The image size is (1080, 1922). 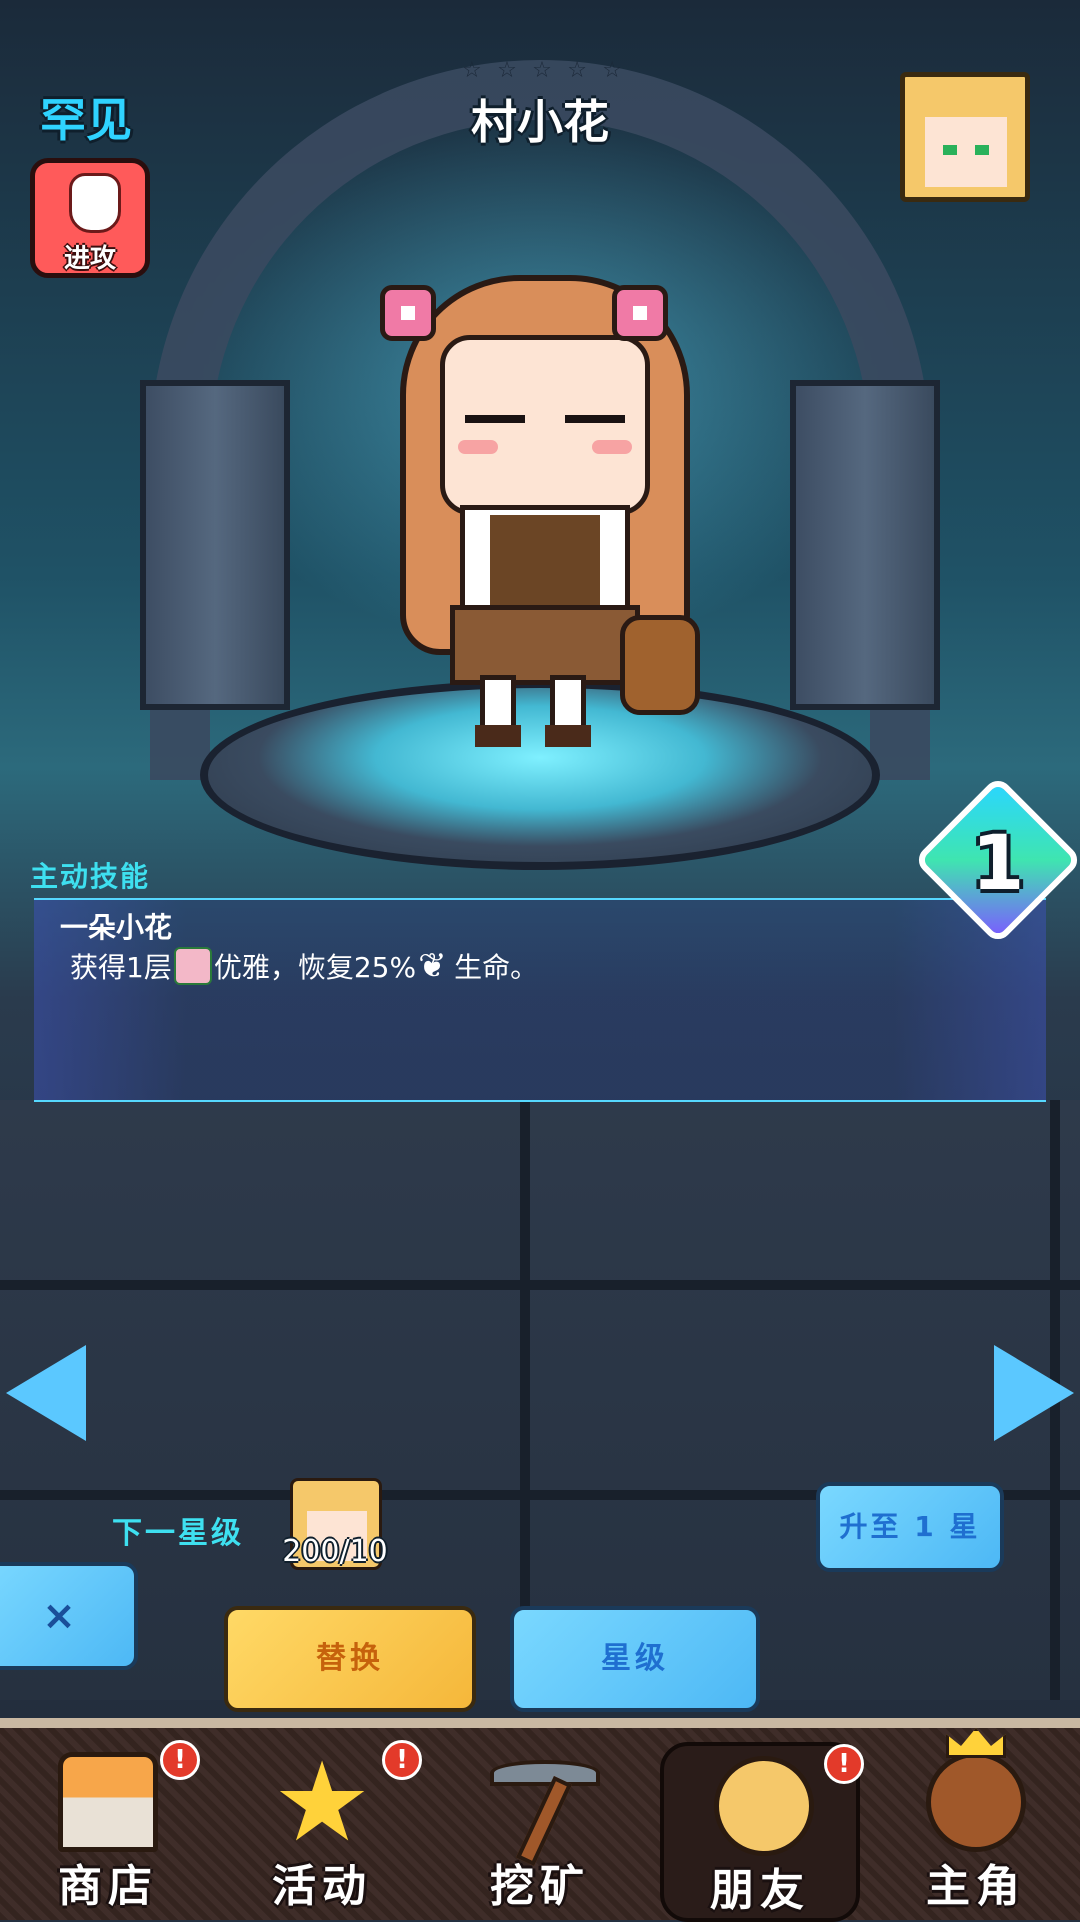 What do you see at coordinates (595, 419) in the screenshot?
I see `character-eye-right` at bounding box center [595, 419].